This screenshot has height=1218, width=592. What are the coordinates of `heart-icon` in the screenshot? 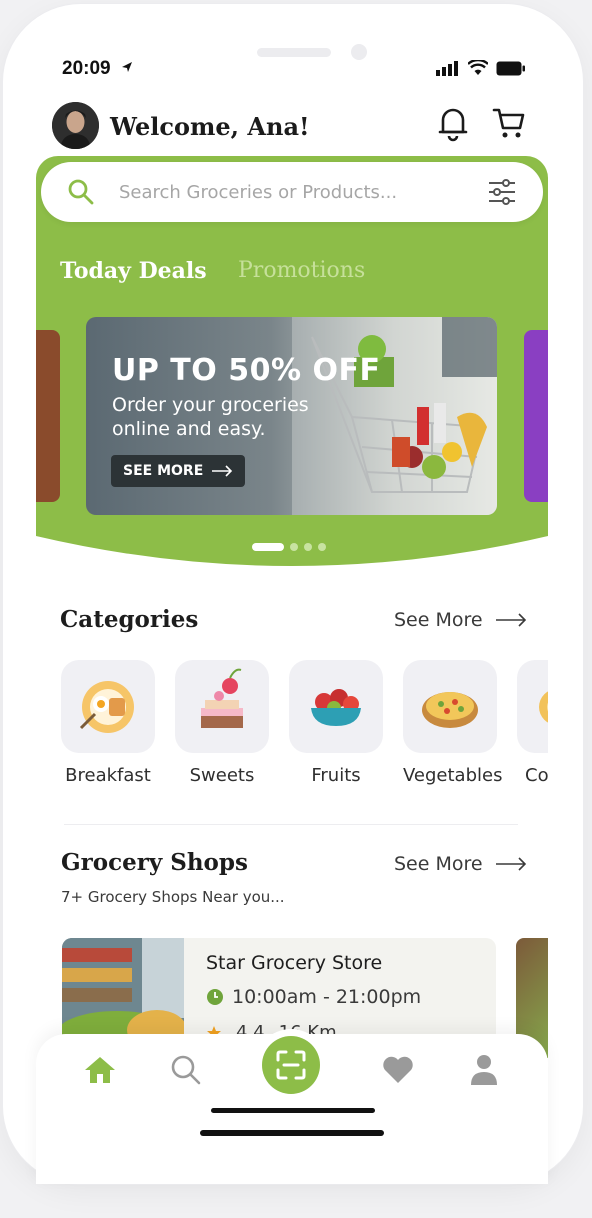 It's located at (398, 1069).